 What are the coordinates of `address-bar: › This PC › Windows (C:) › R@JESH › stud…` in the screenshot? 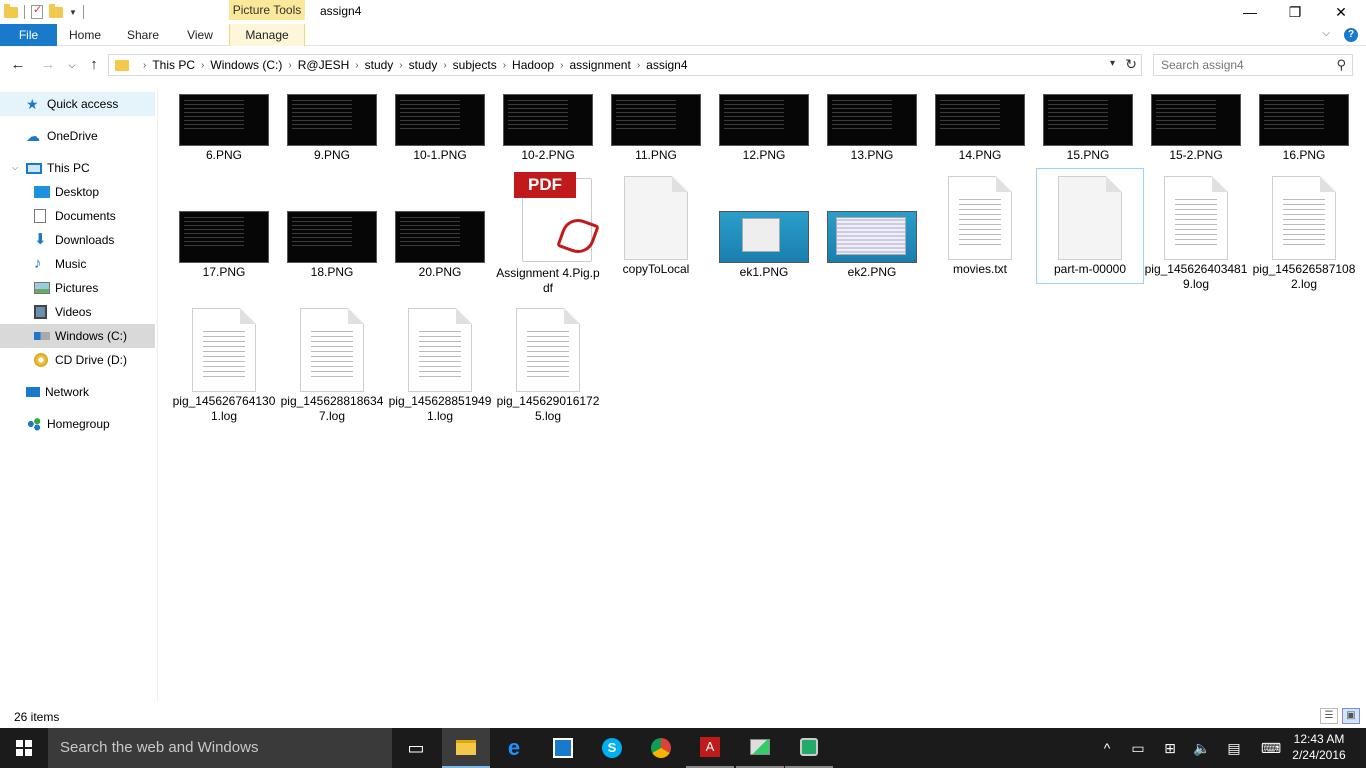 It's located at (625, 65).